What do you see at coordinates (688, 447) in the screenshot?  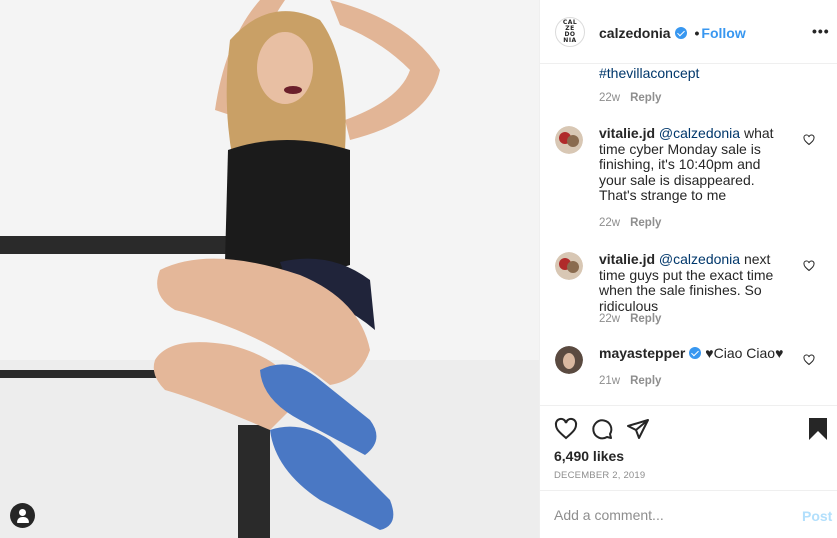 I see `post-actions: 6,490 likes DECEMBER 2, 2019` at bounding box center [688, 447].